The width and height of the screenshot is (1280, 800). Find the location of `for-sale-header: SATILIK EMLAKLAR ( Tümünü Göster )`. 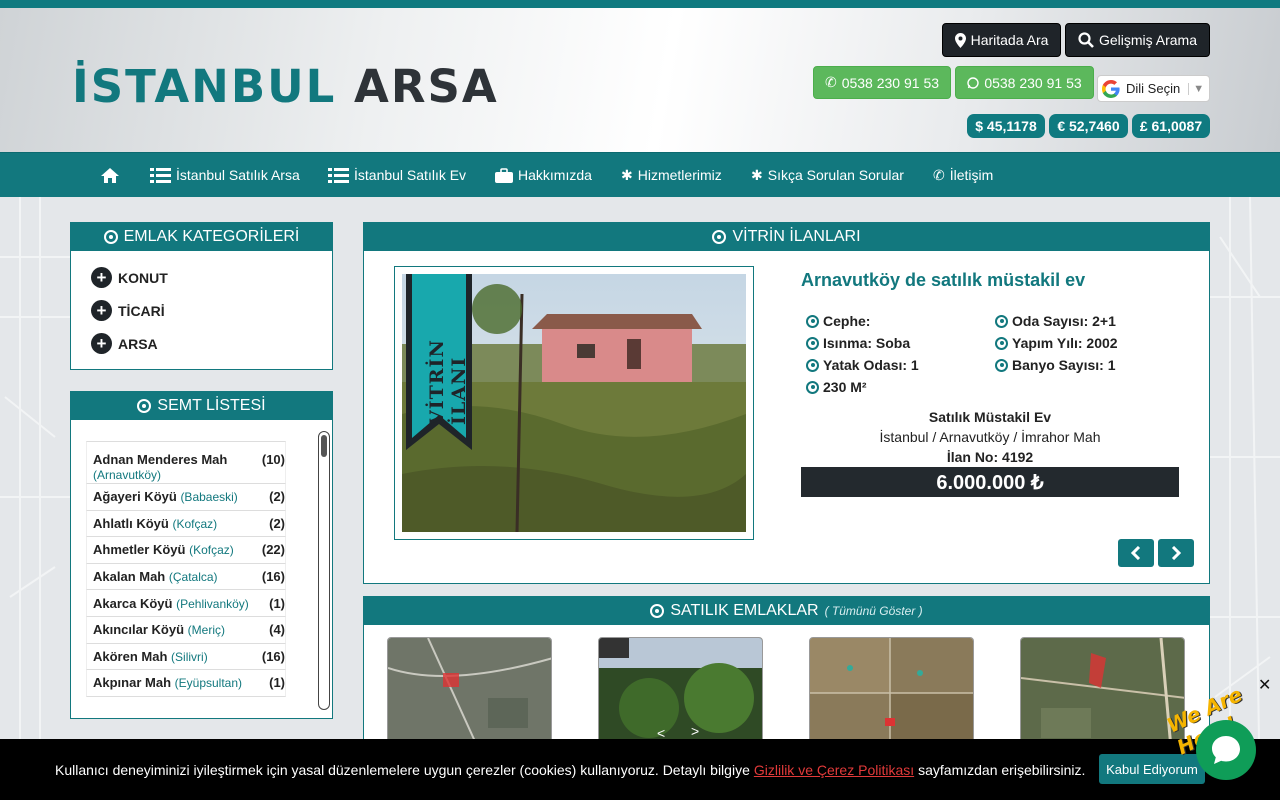

for-sale-header: SATILIK EMLAKLAR ( Tümünü Göster ) is located at coordinates (786, 611).